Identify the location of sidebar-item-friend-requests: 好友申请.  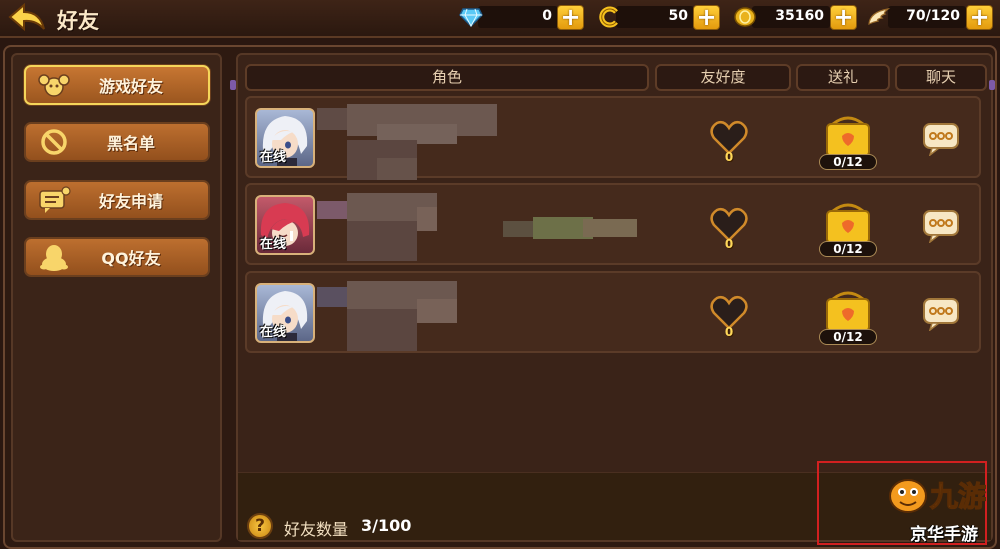
(117, 200).